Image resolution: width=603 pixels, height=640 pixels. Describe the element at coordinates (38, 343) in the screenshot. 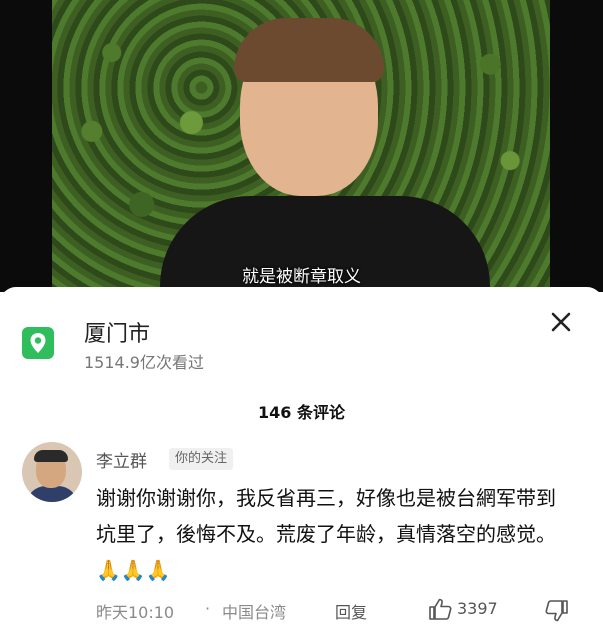

I see `location-pin-icon` at that location.